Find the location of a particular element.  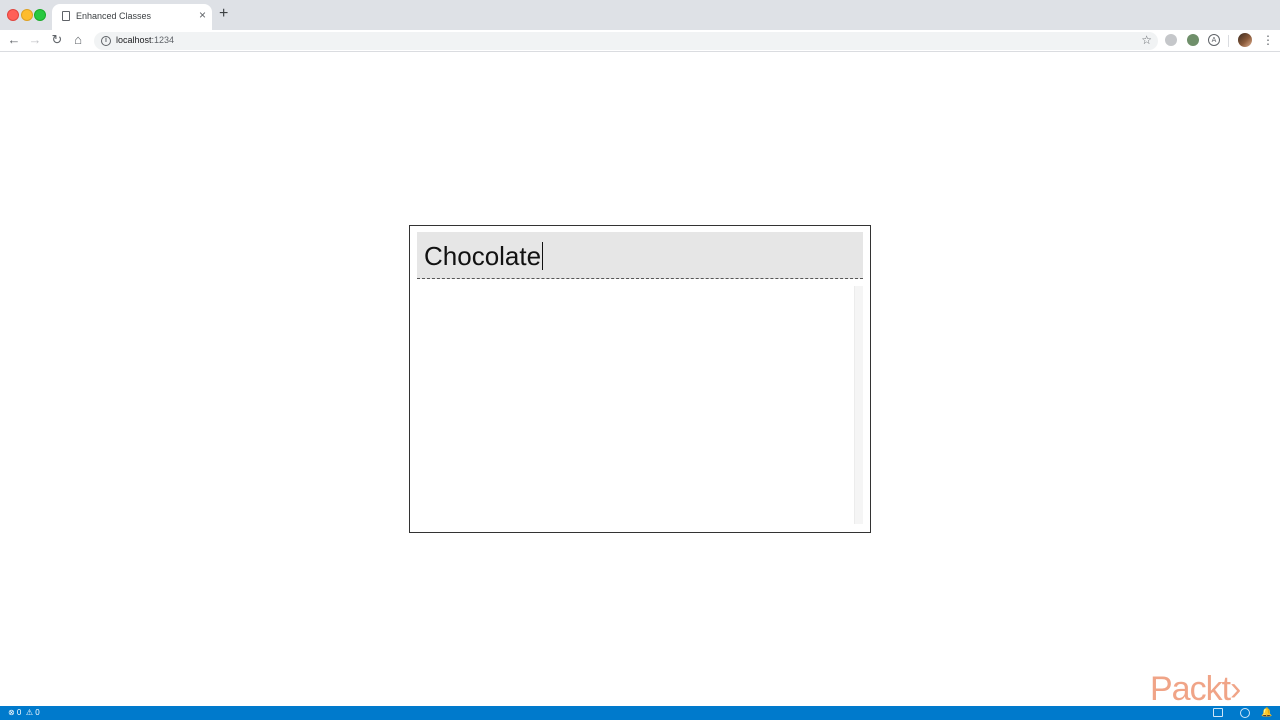

tab-strip: Enhanced Classes × + is located at coordinates (640, 15).